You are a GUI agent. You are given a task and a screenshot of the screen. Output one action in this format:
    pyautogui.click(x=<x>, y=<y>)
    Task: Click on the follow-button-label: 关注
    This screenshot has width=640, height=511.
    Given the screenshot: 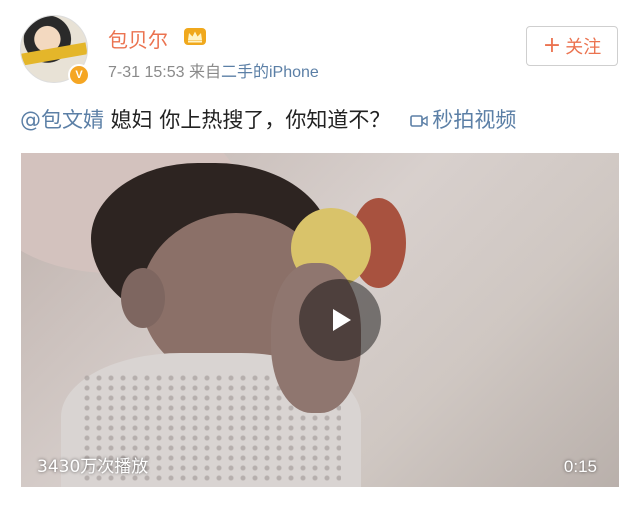 What is the action you would take?
    pyautogui.click(x=583, y=47)
    